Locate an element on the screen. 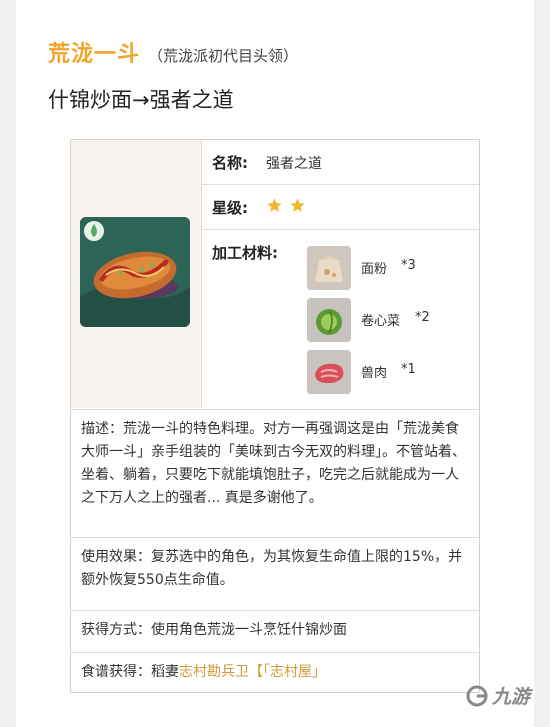 The width and height of the screenshot is (550, 727). material-qty: *3 is located at coordinates (408, 265).